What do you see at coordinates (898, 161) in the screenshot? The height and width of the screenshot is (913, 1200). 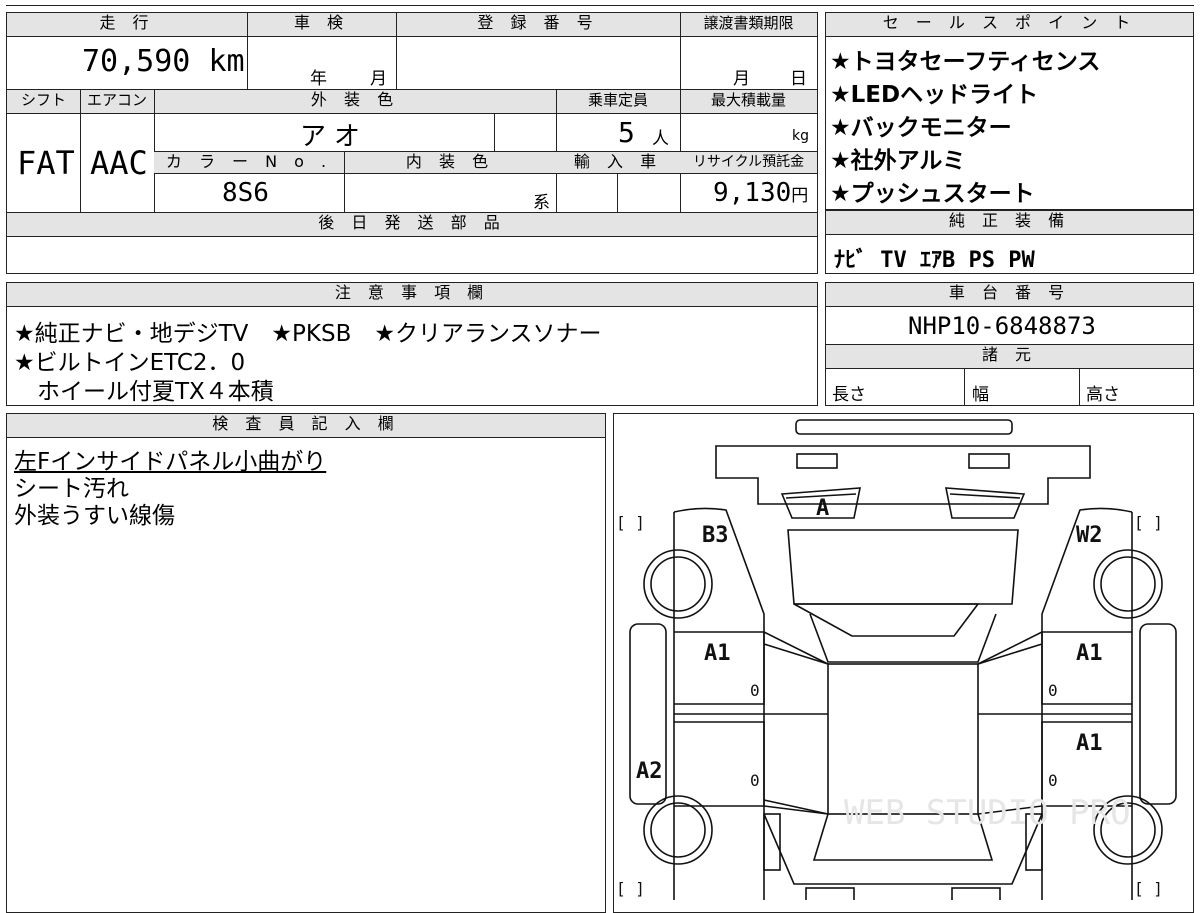 I see `sales-point: ★社外アルミ` at bounding box center [898, 161].